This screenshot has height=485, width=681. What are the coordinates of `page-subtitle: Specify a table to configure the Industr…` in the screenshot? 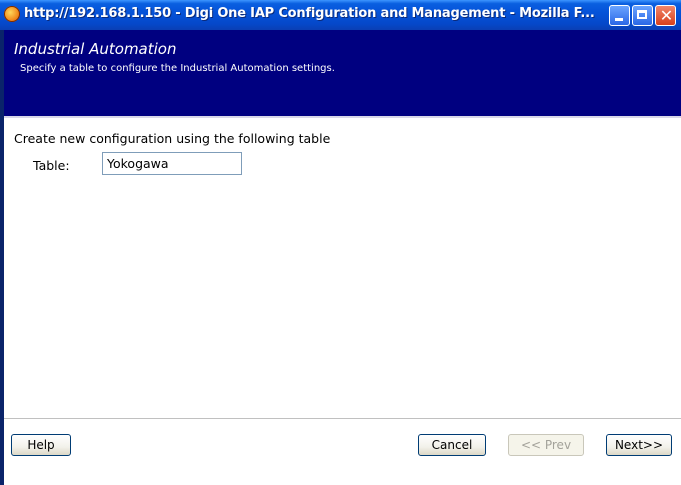 It's located at (177, 68).